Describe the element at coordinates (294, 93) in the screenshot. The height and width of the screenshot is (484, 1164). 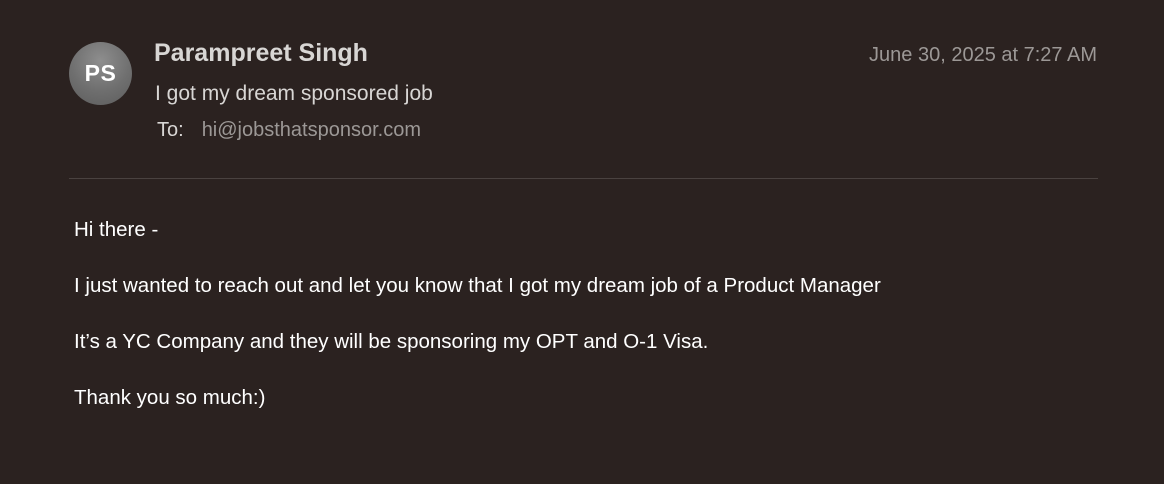
I see `email-subject: I got my dream sponsored job` at that location.